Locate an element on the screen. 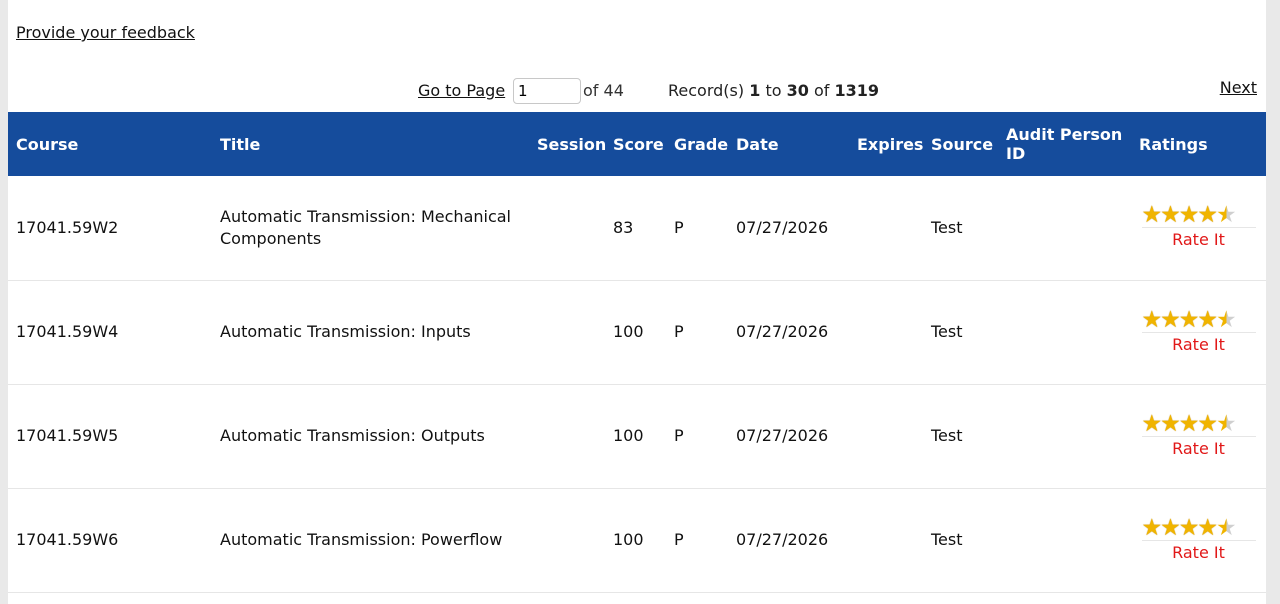 This screenshot has height=604, width=1280. course-cell: 17041.59W5 is located at coordinates (67, 435).